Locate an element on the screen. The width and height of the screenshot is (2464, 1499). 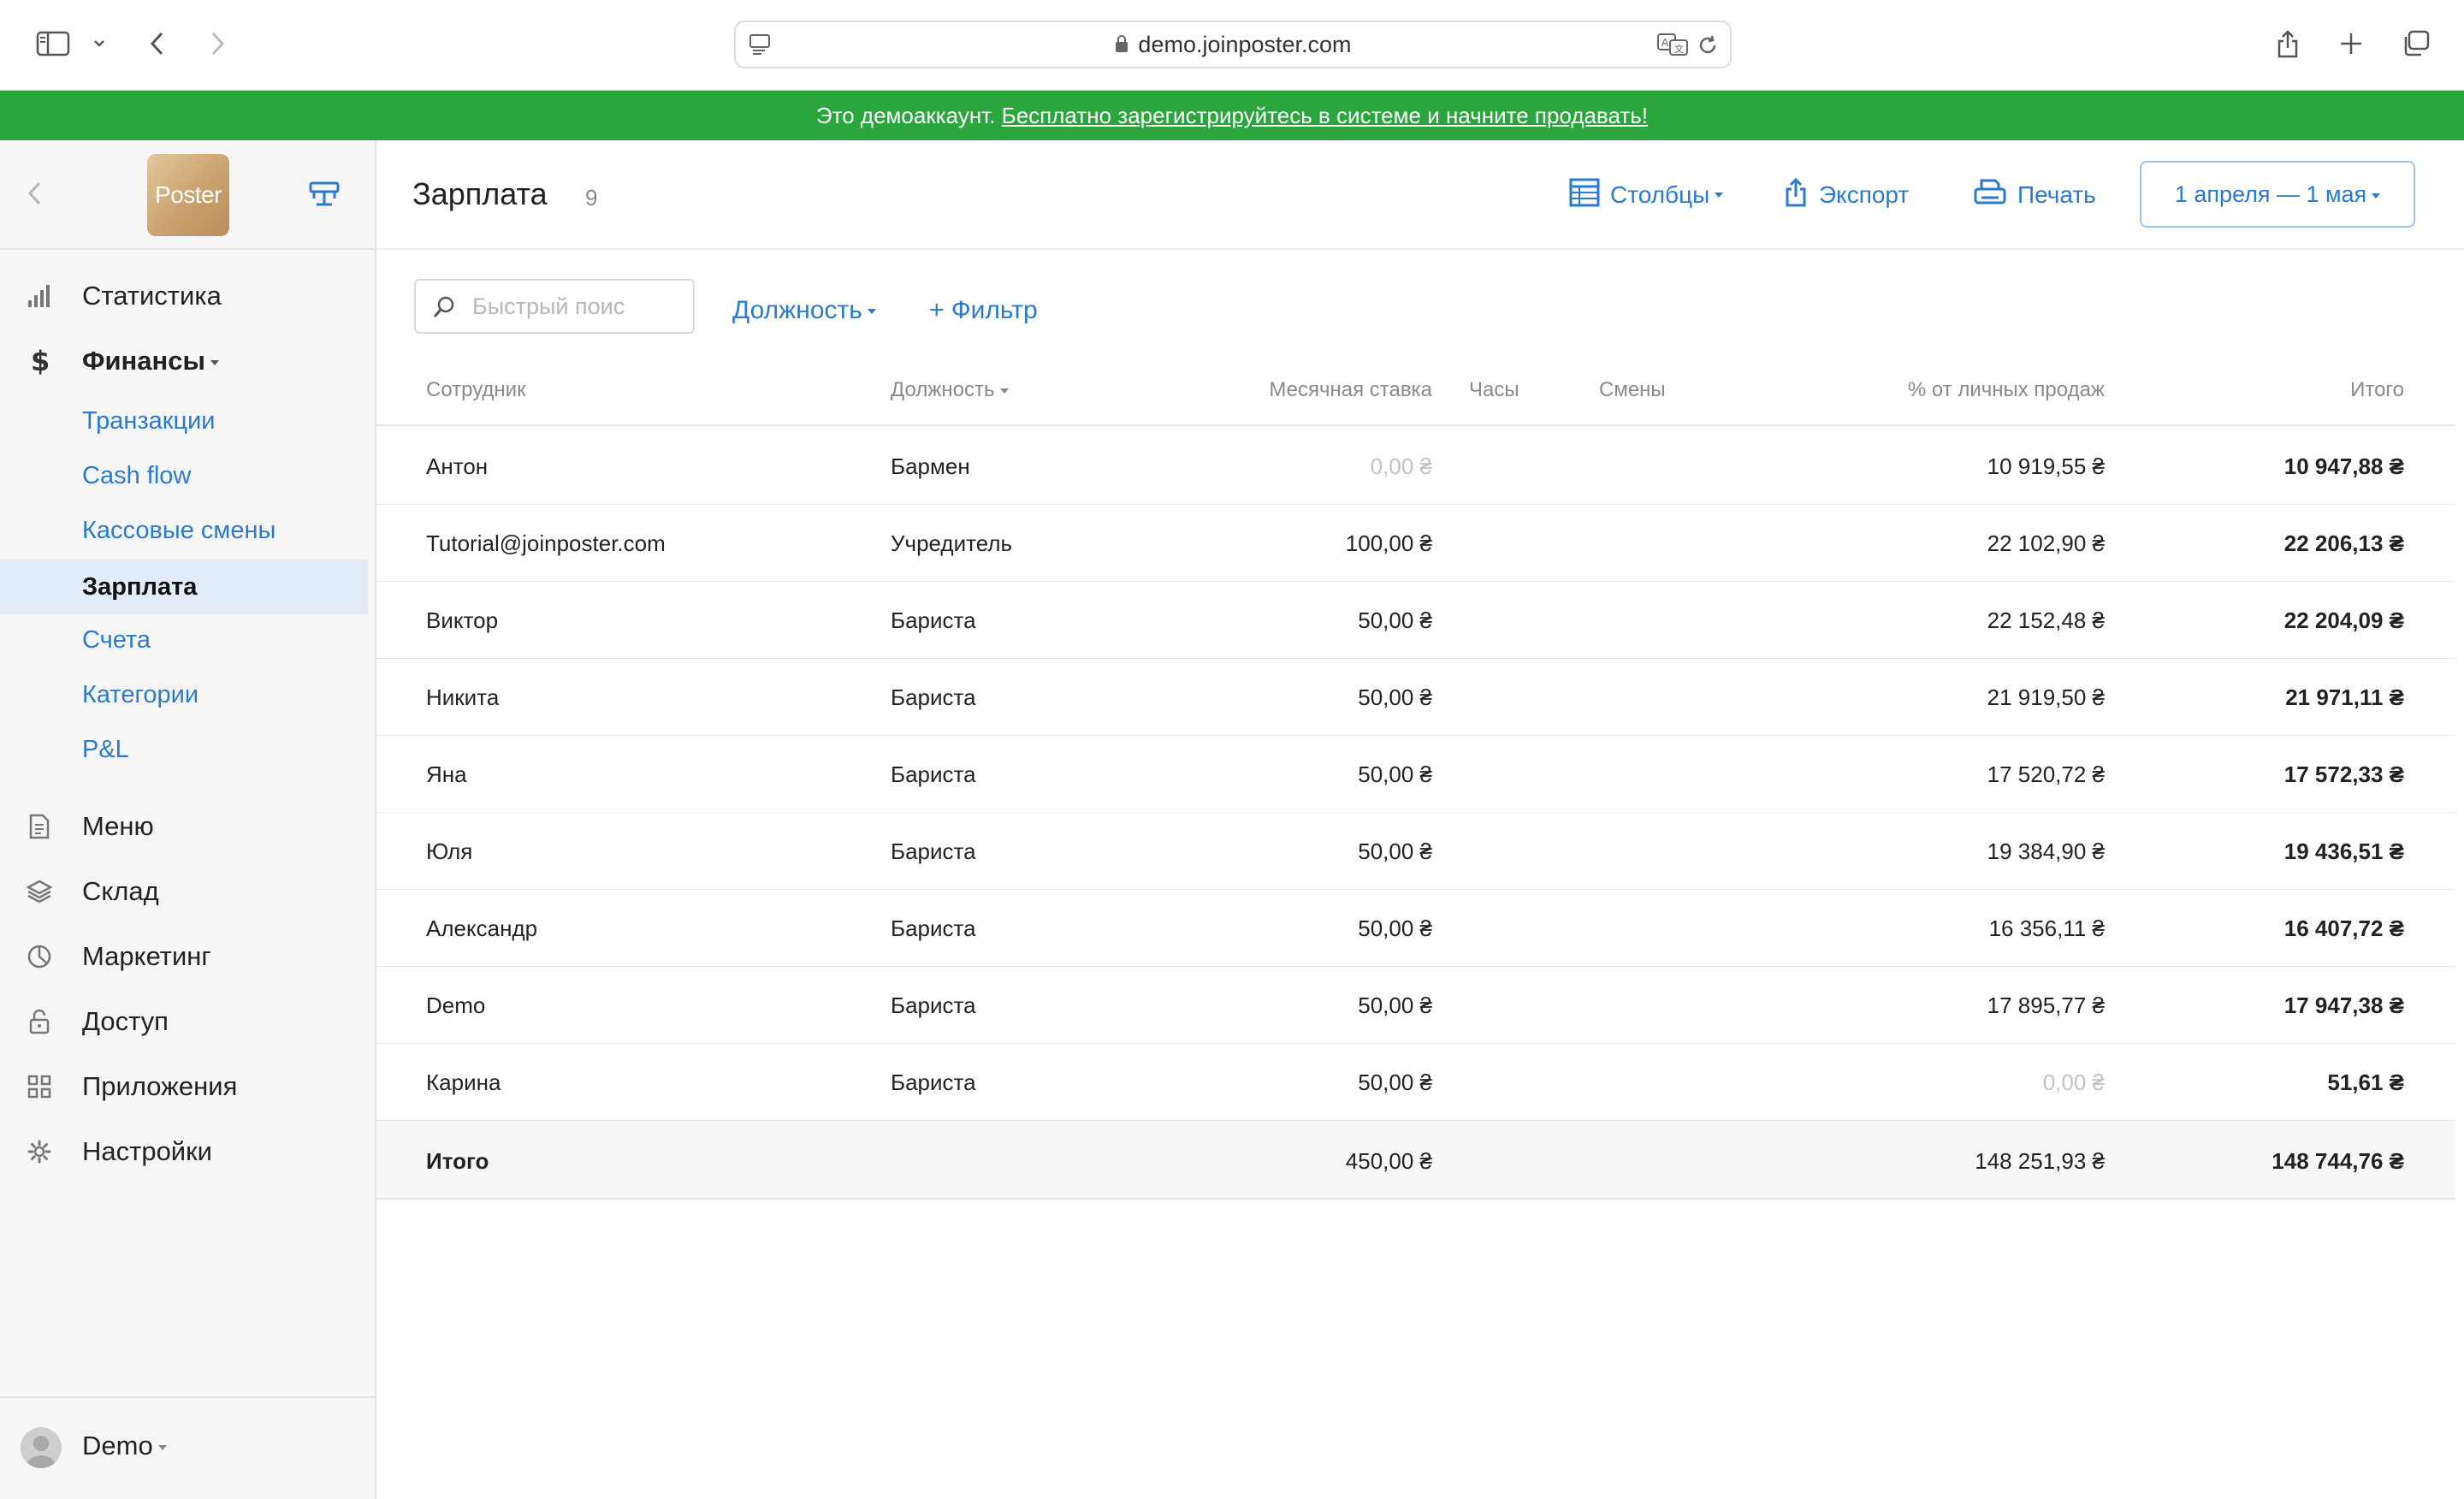
dollar-icon: $ is located at coordinates (39, 361).